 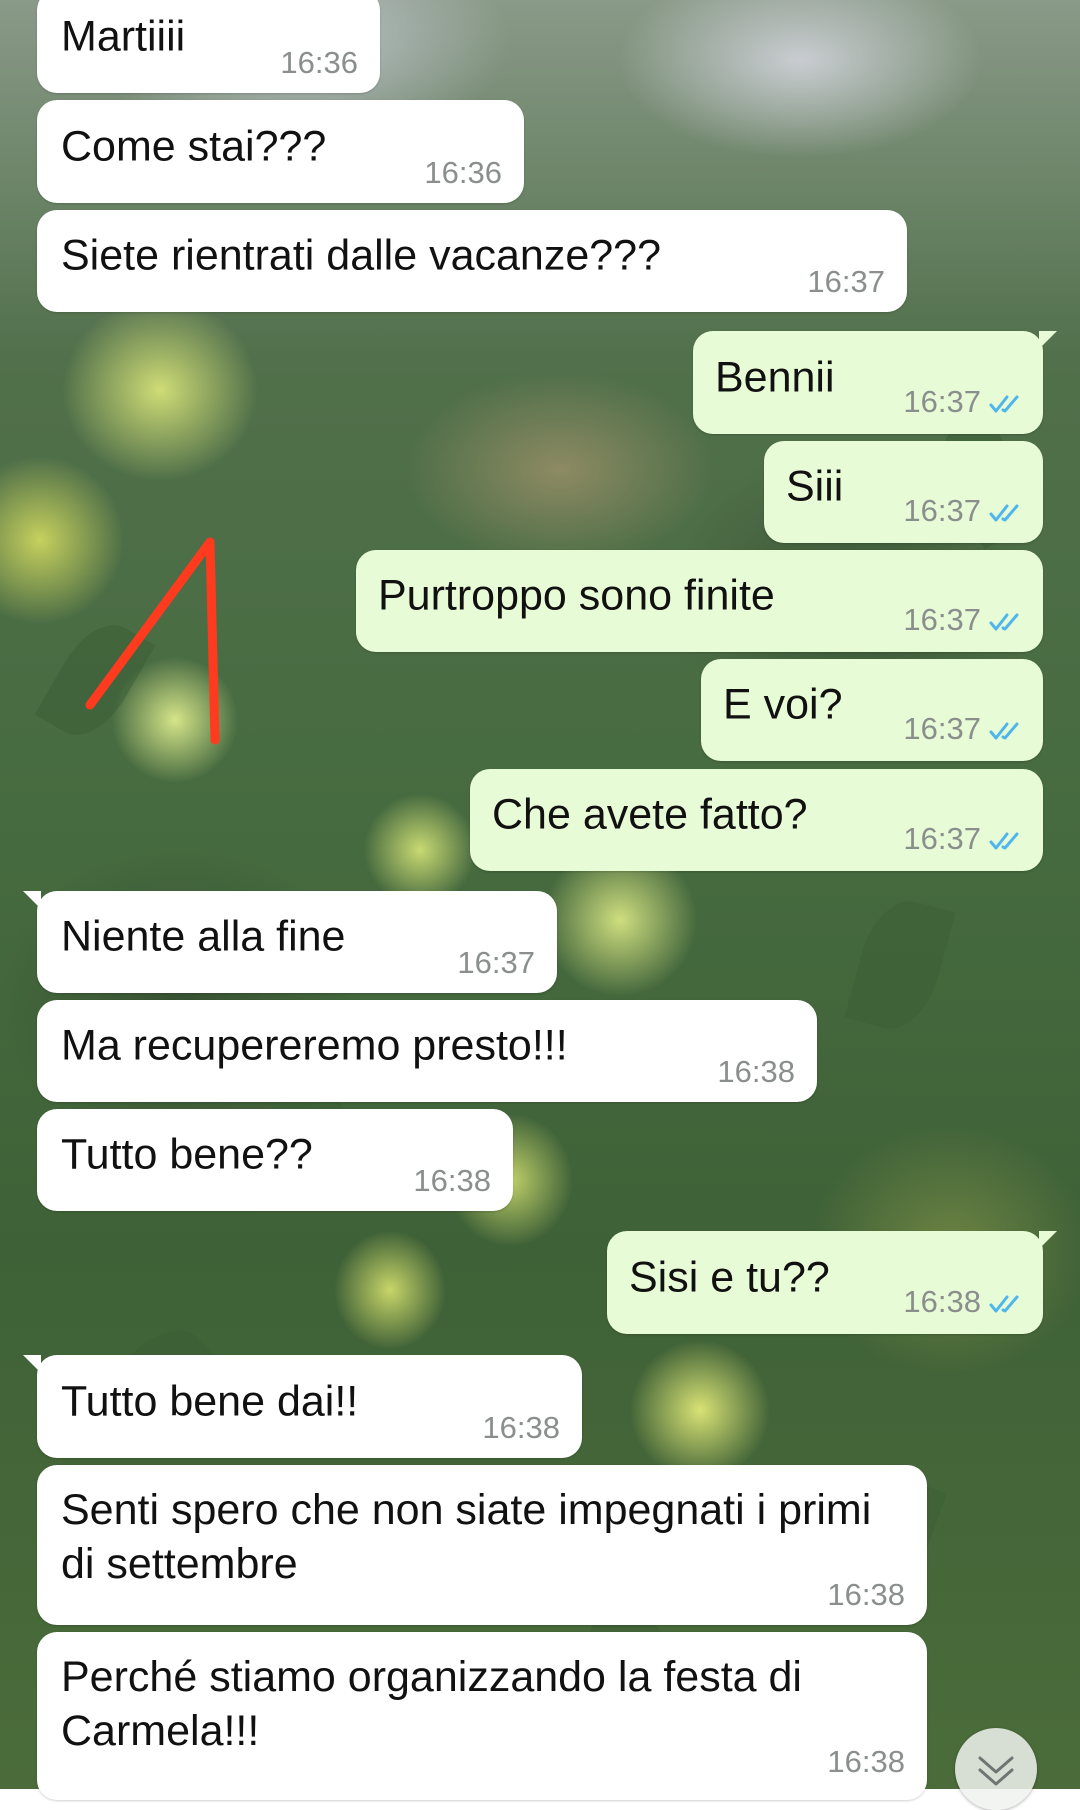 What do you see at coordinates (123, 36) in the screenshot?
I see `message-text: Martiiii` at bounding box center [123, 36].